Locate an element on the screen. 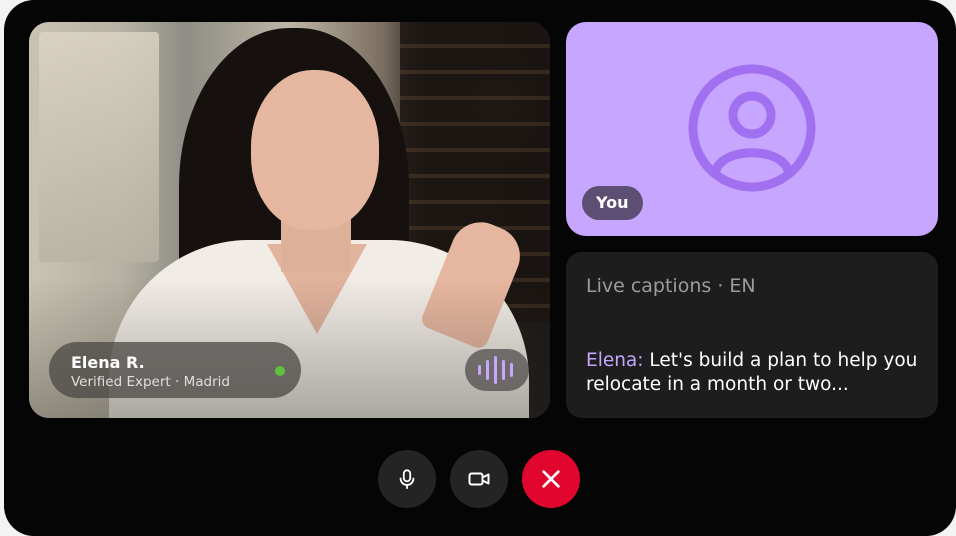  camera-button is located at coordinates (479, 479).